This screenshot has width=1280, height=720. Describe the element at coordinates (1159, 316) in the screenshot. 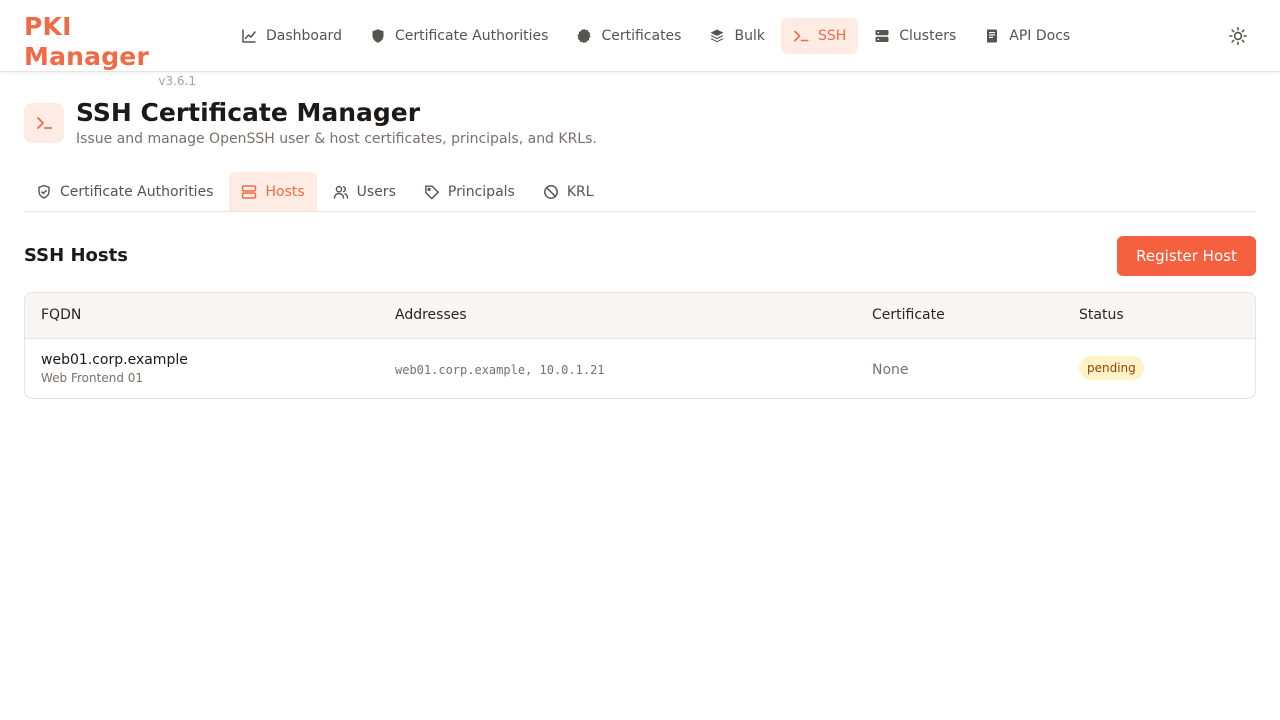

I see `column-header-status: Status` at that location.